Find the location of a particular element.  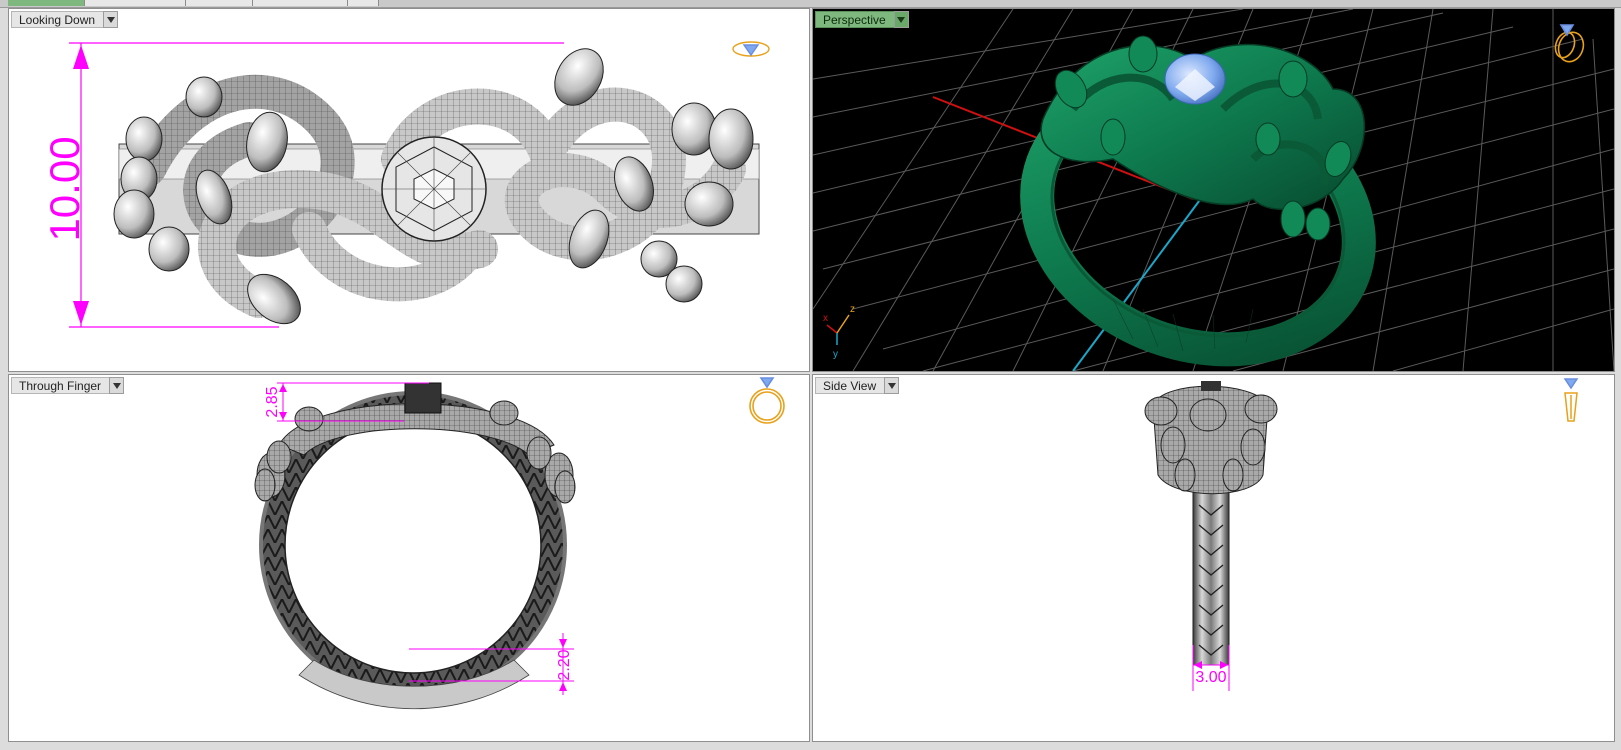

gem-nav-icon is located at coordinates (751, 49).